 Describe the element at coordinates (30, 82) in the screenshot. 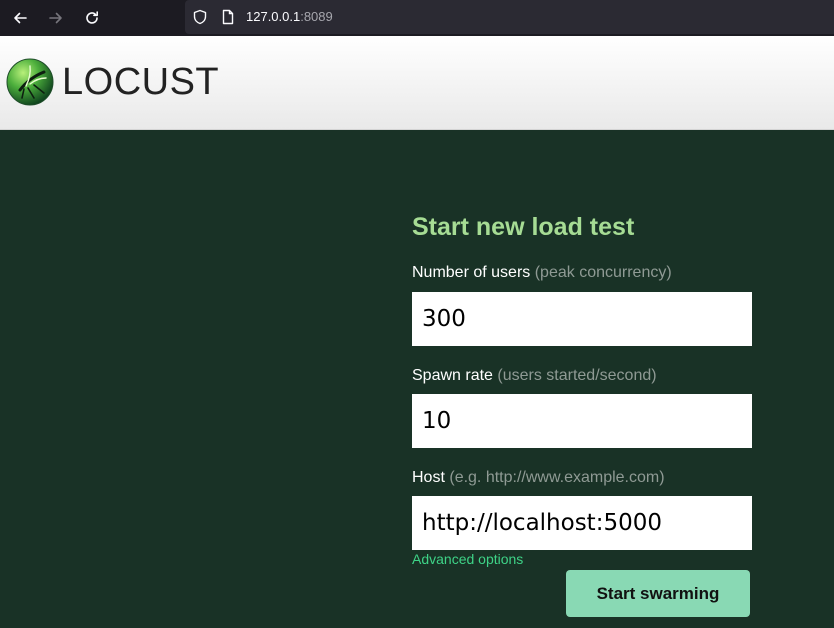

I see `locust-logo-icon` at that location.